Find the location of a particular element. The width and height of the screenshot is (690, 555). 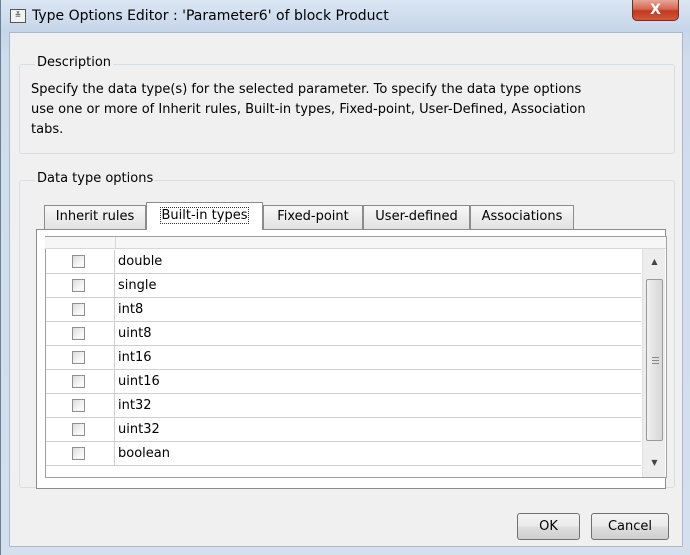

table-row: boolean is located at coordinates (343, 454).